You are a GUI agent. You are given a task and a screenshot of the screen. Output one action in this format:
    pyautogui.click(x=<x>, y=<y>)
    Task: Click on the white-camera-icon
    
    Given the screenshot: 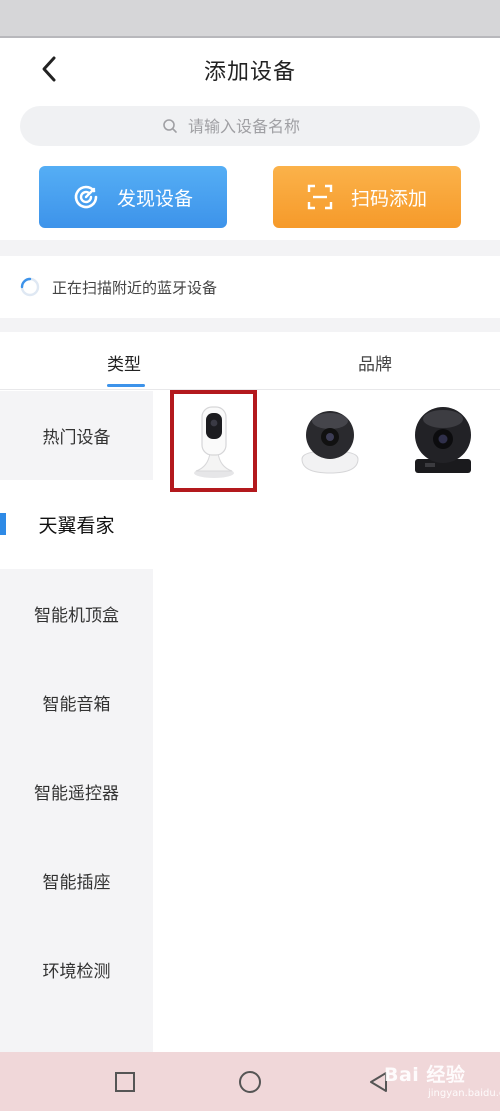 What is the action you would take?
    pyautogui.click(x=214, y=442)
    